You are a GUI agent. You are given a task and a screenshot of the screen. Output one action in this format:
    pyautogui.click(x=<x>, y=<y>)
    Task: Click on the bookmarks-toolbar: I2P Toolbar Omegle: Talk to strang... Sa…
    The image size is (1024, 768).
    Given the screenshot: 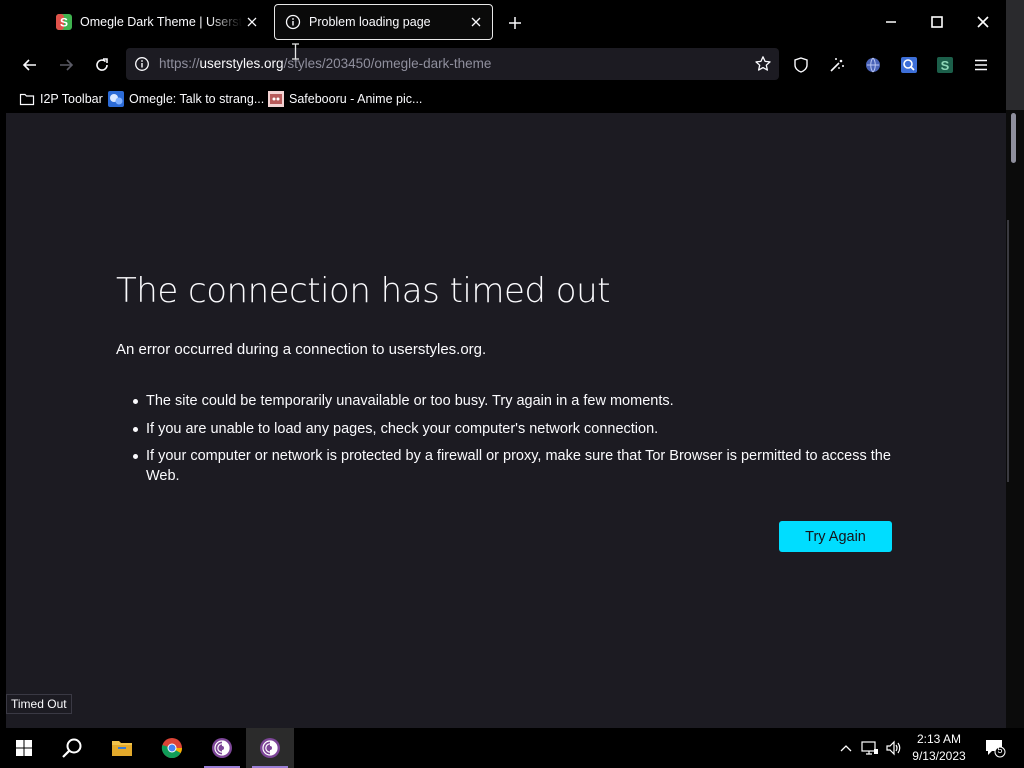 What is the action you would take?
    pyautogui.click(x=503, y=99)
    